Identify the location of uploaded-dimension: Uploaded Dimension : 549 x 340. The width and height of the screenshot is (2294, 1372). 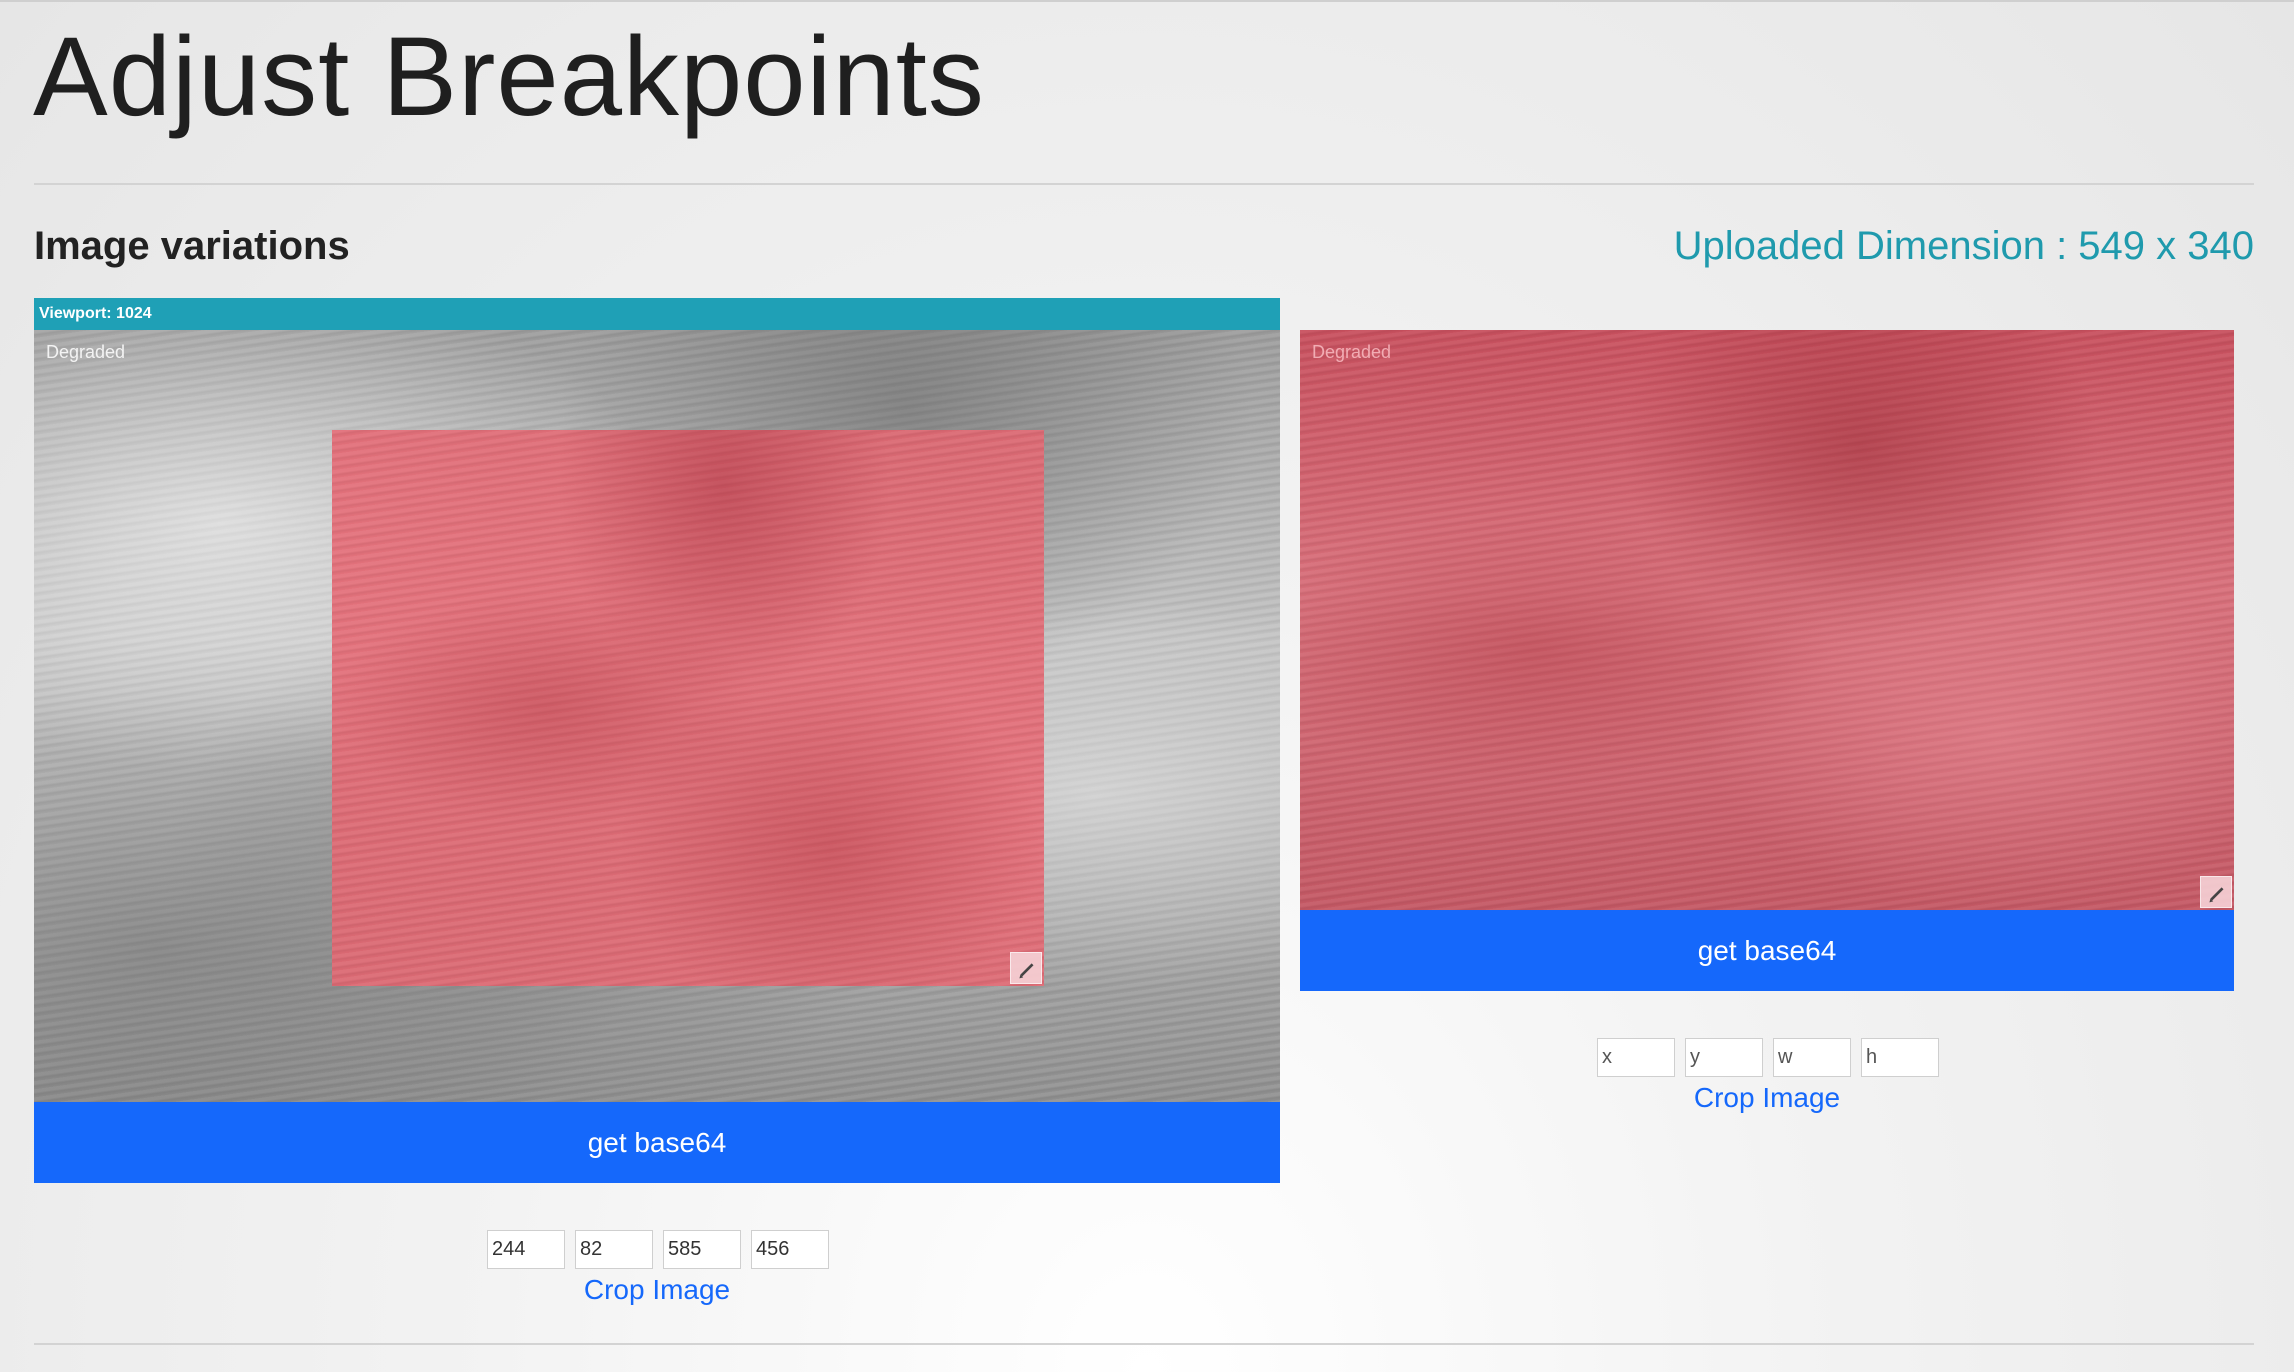
(1963, 246).